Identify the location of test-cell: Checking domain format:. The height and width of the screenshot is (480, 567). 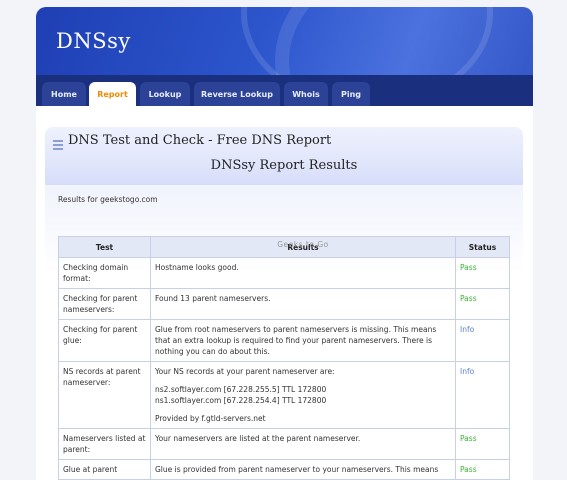
(104, 273).